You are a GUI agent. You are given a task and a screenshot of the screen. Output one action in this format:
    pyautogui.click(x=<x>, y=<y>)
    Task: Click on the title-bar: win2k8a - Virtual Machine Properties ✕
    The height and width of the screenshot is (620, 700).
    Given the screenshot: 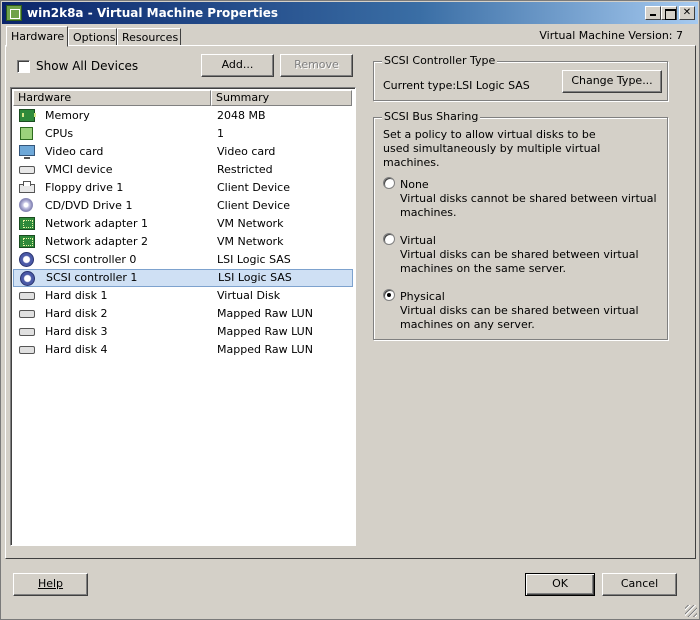 What is the action you would take?
    pyautogui.click(x=350, y=13)
    